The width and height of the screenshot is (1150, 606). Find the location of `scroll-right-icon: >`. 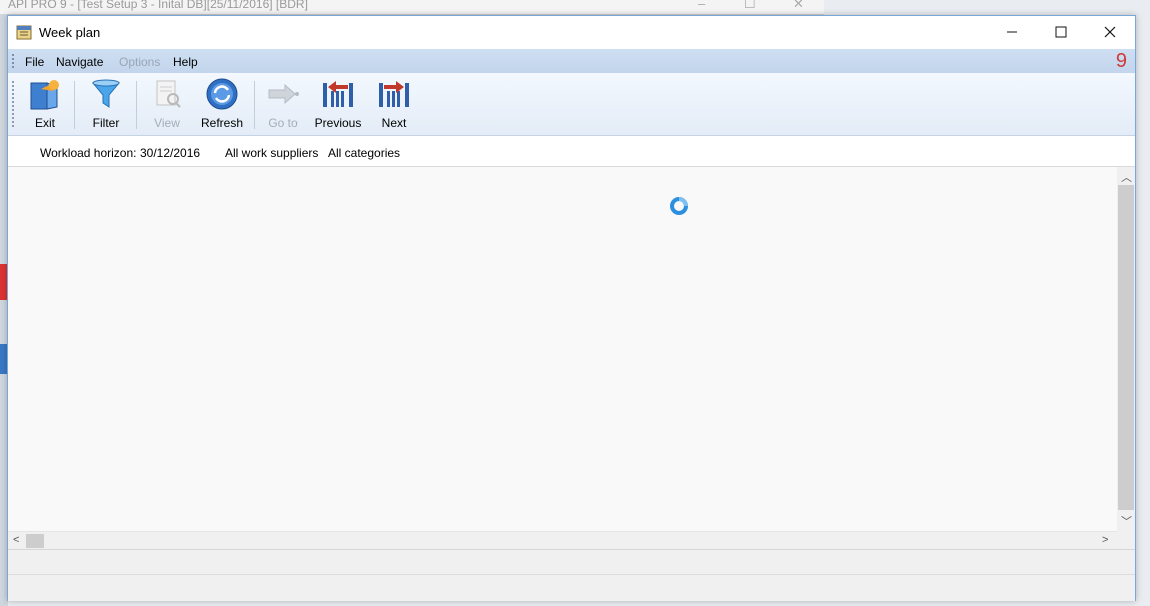

scroll-right-icon: > is located at coordinates (1105, 540).